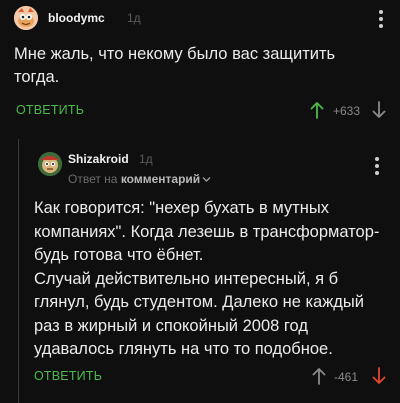 The width and height of the screenshot is (400, 403). I want to click on comment-actions: ОТВЕТИТЬ -461, so click(210, 377).